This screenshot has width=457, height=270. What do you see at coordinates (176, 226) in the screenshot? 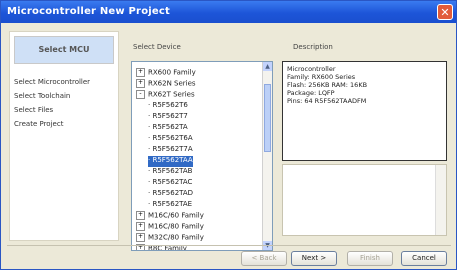
I see `tree-item-label: M16C/80 Family` at bounding box center [176, 226].